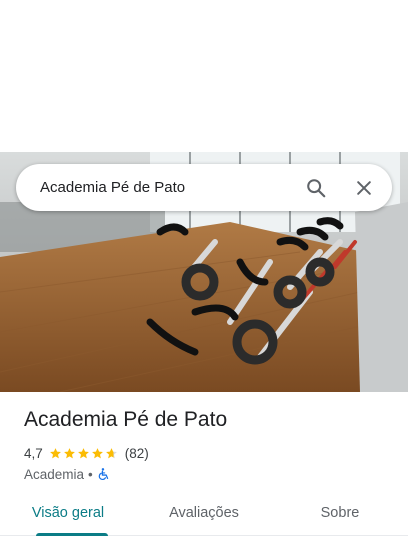 This screenshot has width=408, height=544. I want to click on close-button, so click(364, 188).